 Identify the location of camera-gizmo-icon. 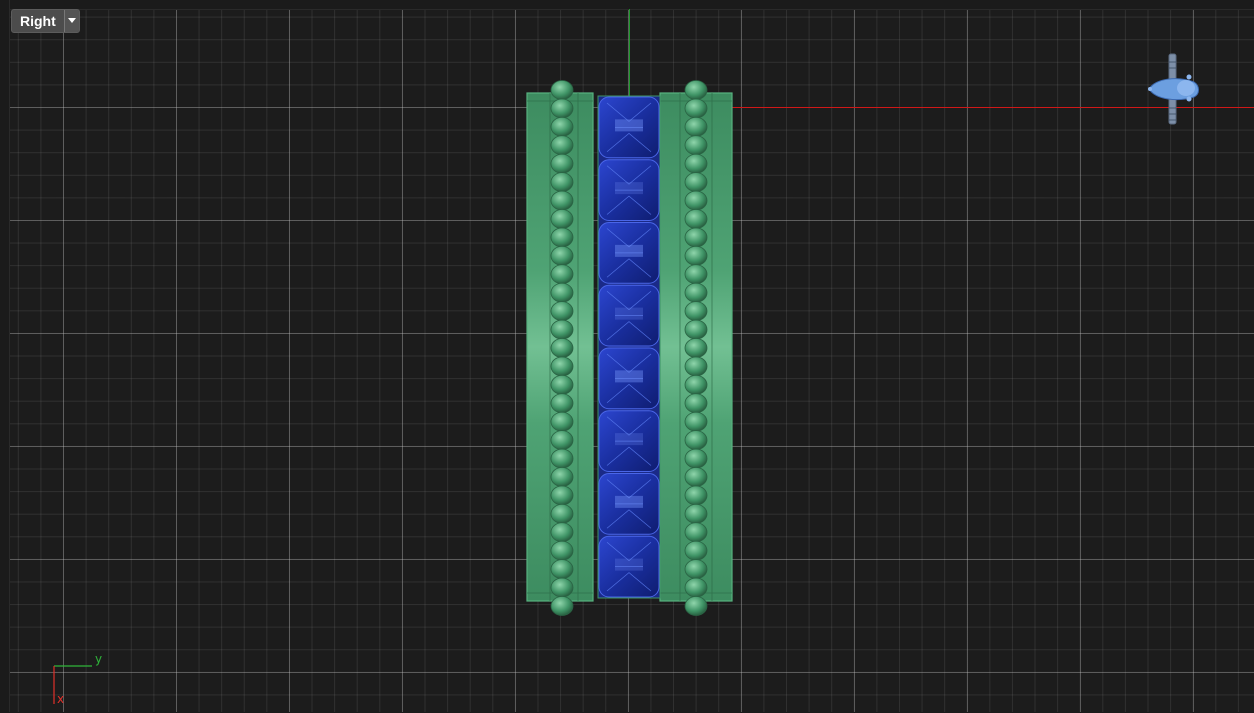
(1173, 89).